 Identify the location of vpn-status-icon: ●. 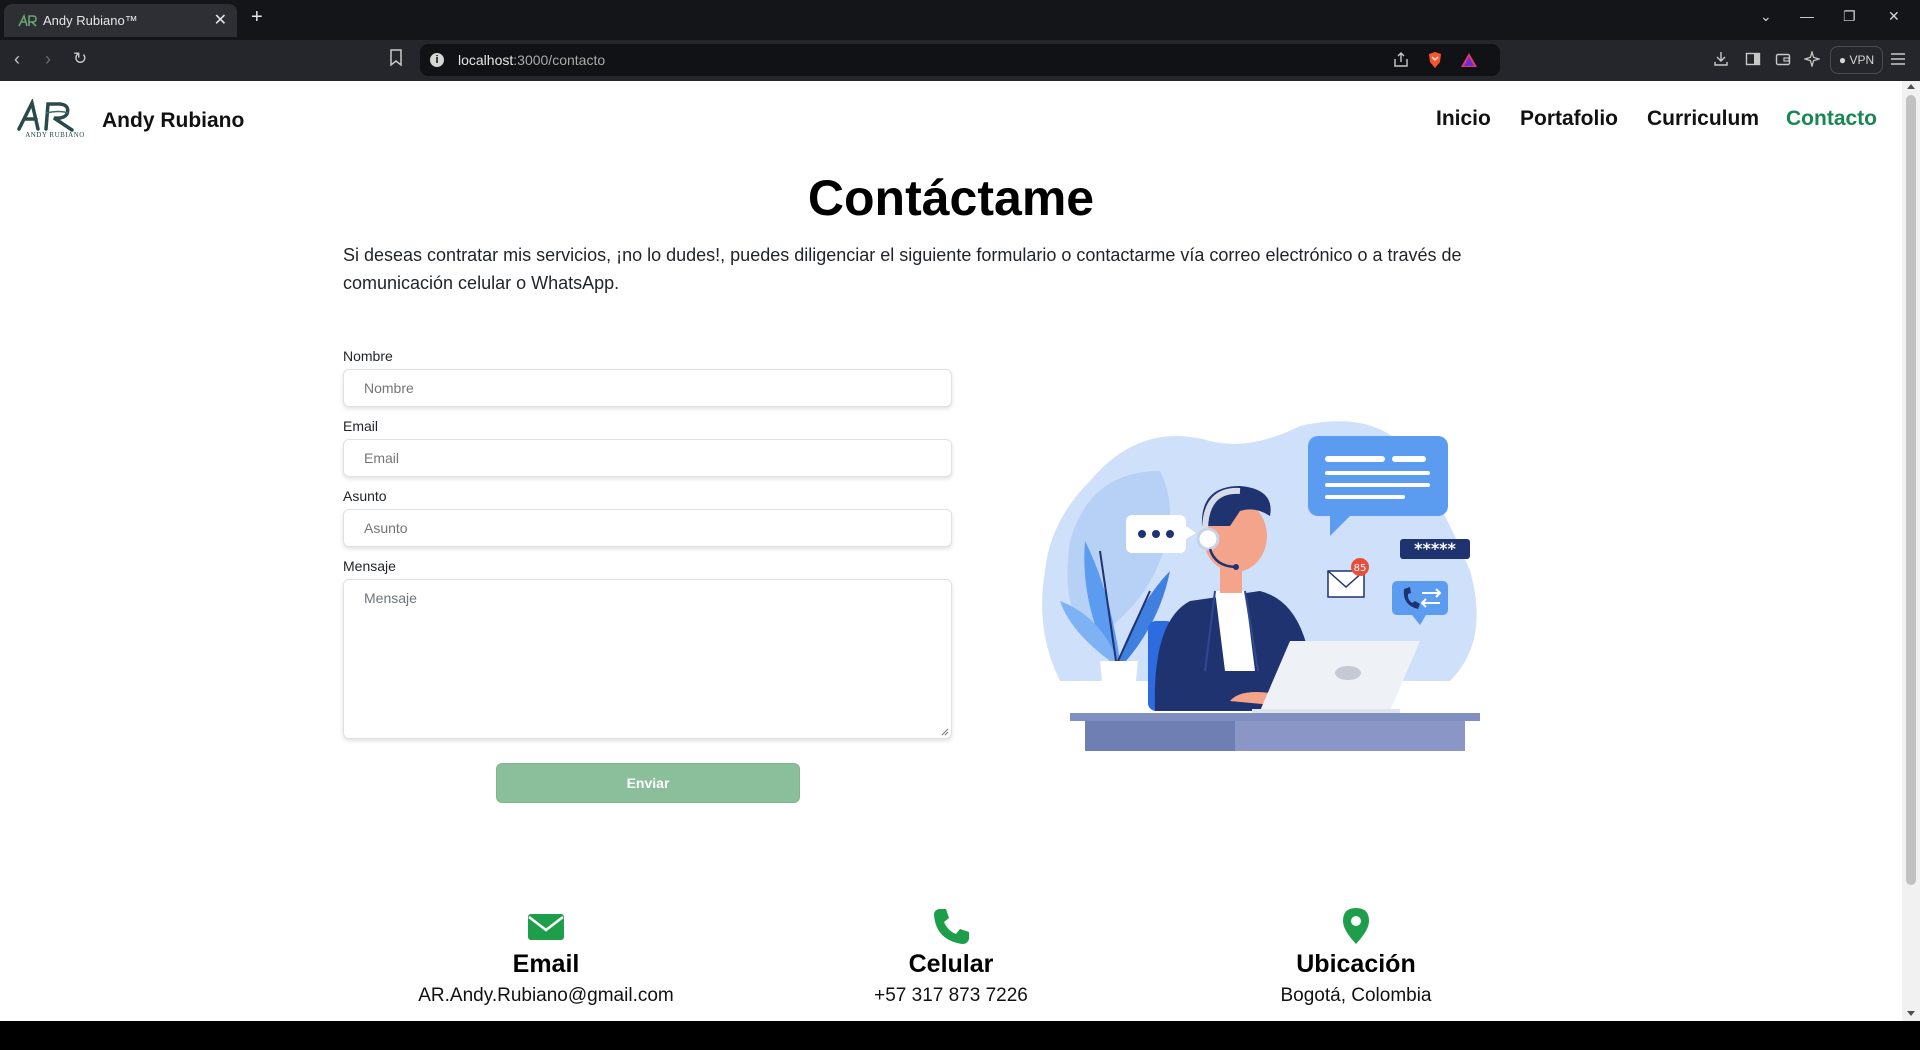
(1842, 60).